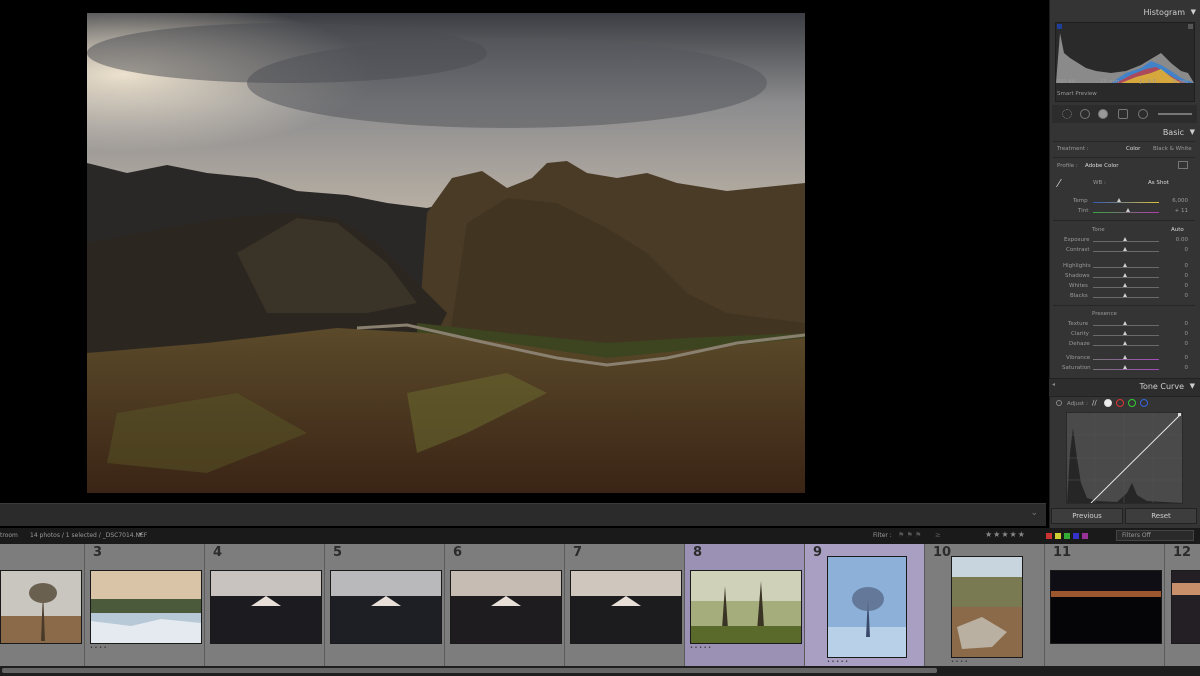 The width and height of the screenshot is (1200, 676). I want to click on filmstrip-source-info: 14 photos / 1 selected / _DSC7014.NEF, so click(88, 535).